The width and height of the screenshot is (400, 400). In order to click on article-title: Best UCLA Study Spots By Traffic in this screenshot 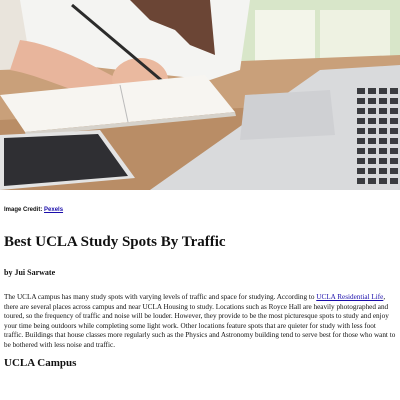, I will do `click(115, 242)`.